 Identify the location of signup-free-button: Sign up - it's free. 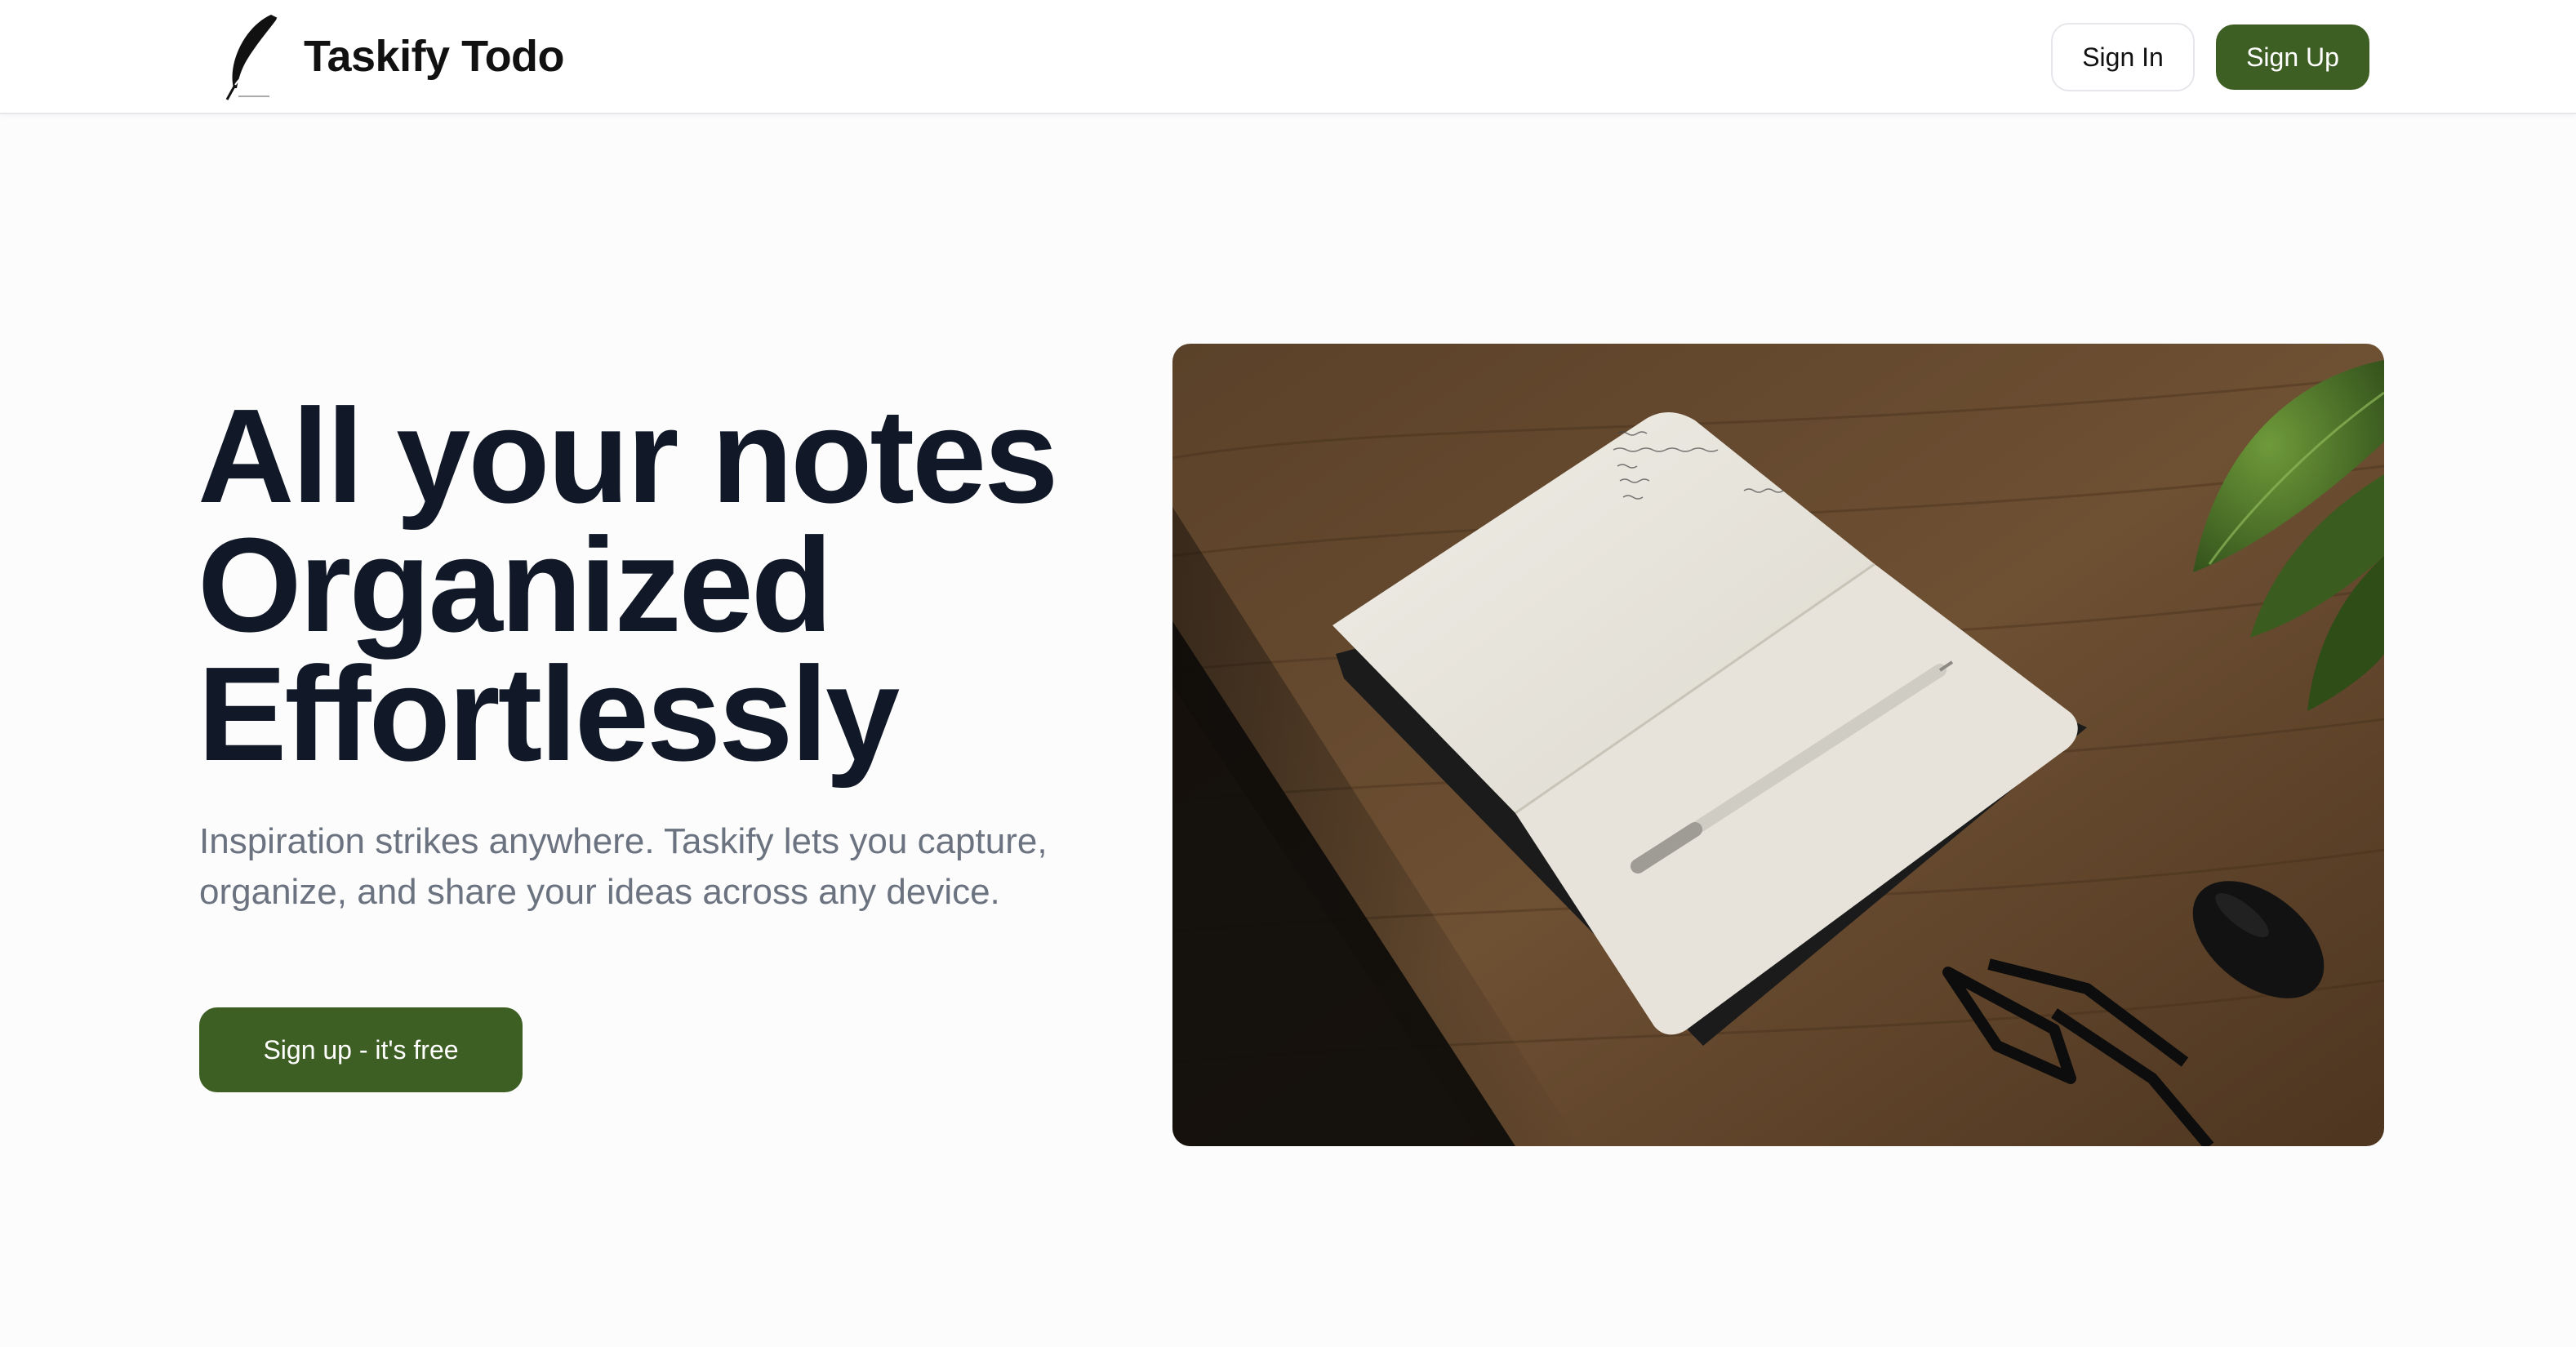
(361, 1049).